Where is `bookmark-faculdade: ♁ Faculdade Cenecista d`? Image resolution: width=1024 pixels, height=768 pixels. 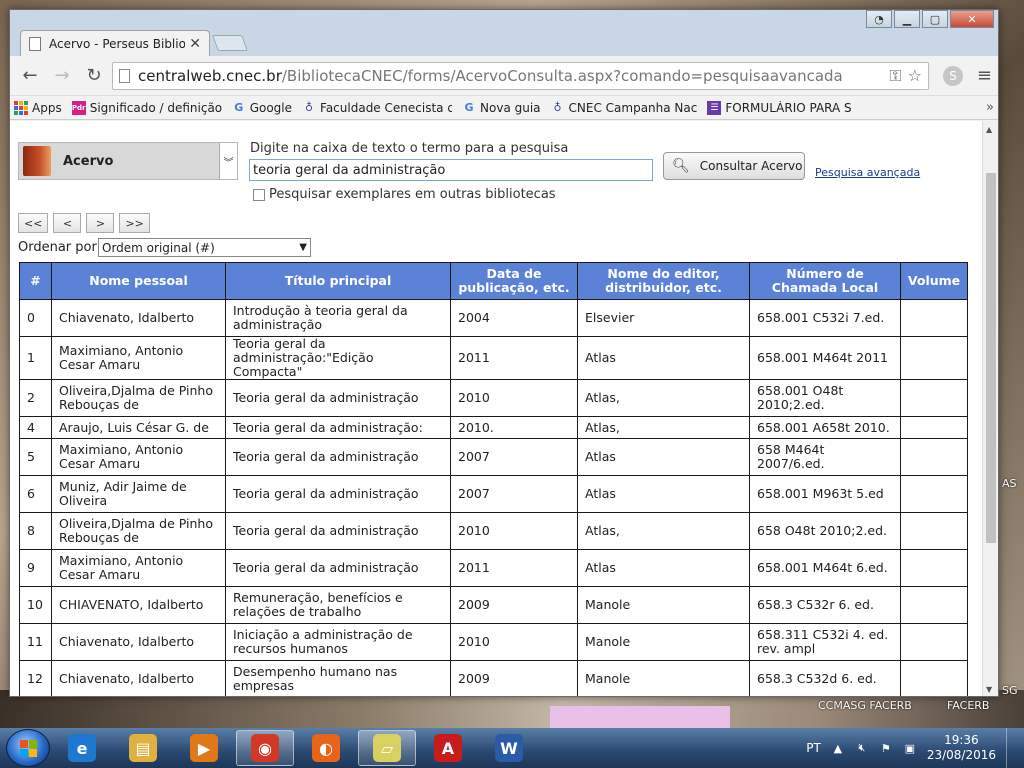 bookmark-faculdade: ♁ Faculdade Cenecista d is located at coordinates (377, 108).